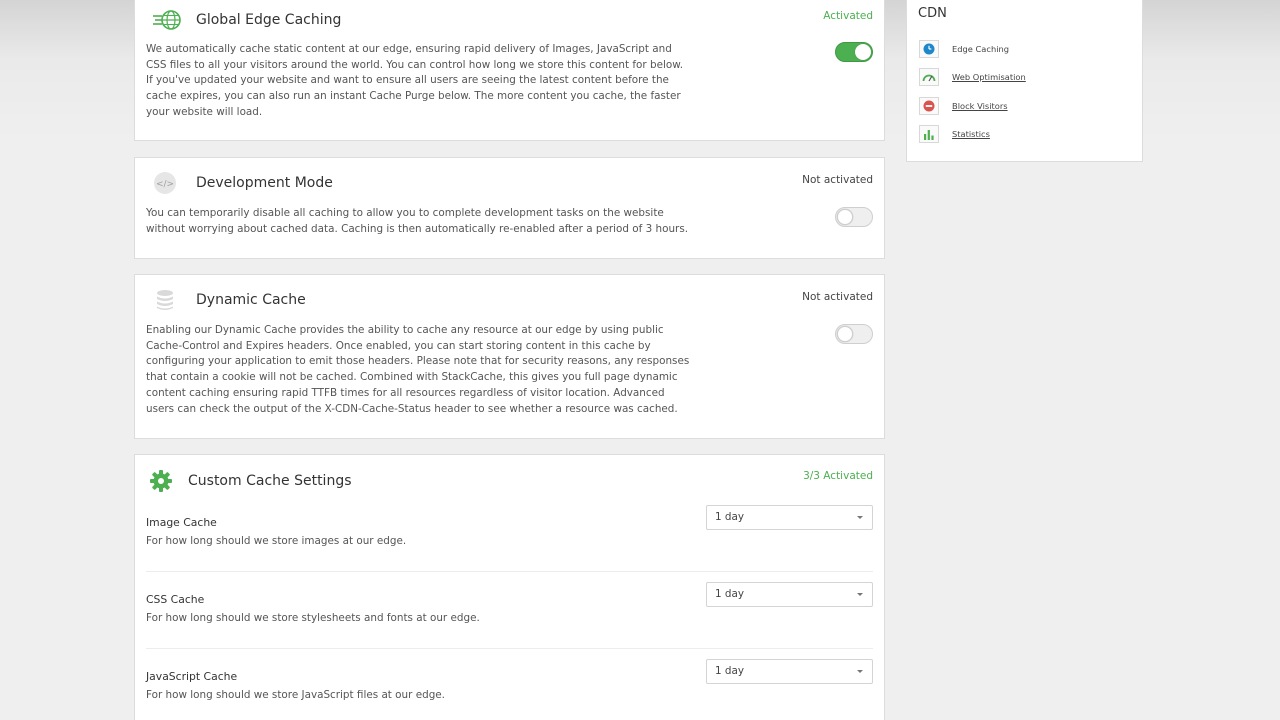 This screenshot has height=720, width=1280. I want to click on sidebar-item-block-visitors: Block Visitors, so click(963, 106).